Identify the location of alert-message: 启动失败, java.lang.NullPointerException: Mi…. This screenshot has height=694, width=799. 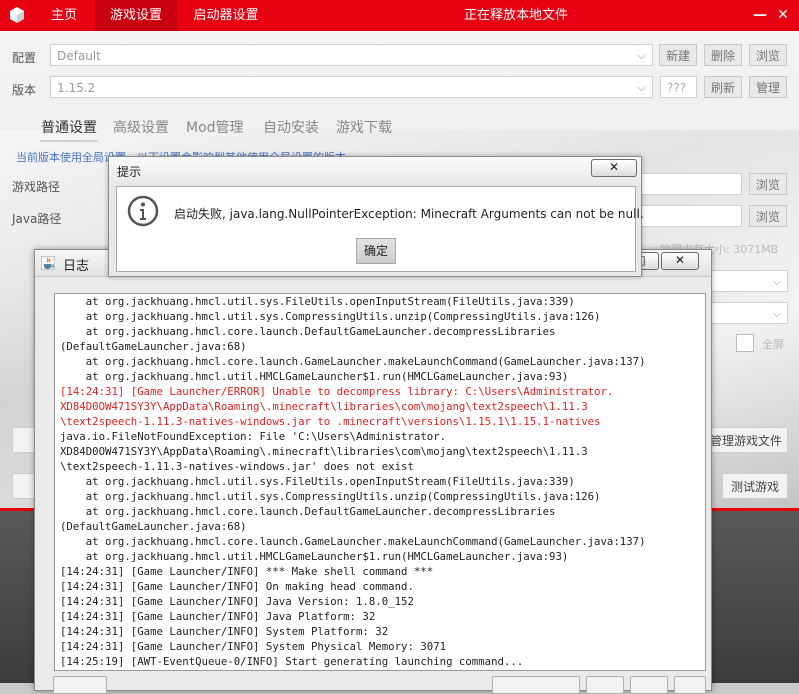
(409, 214).